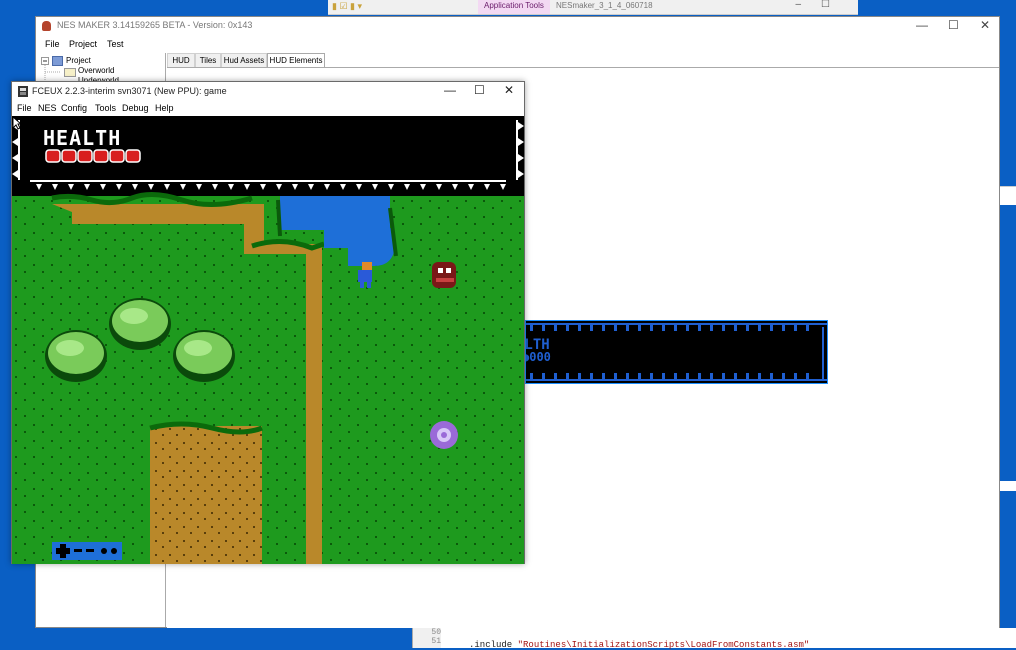 This screenshot has height=650, width=1016. I want to click on nesmaker-menubar: File Project Test, so click(517, 44).